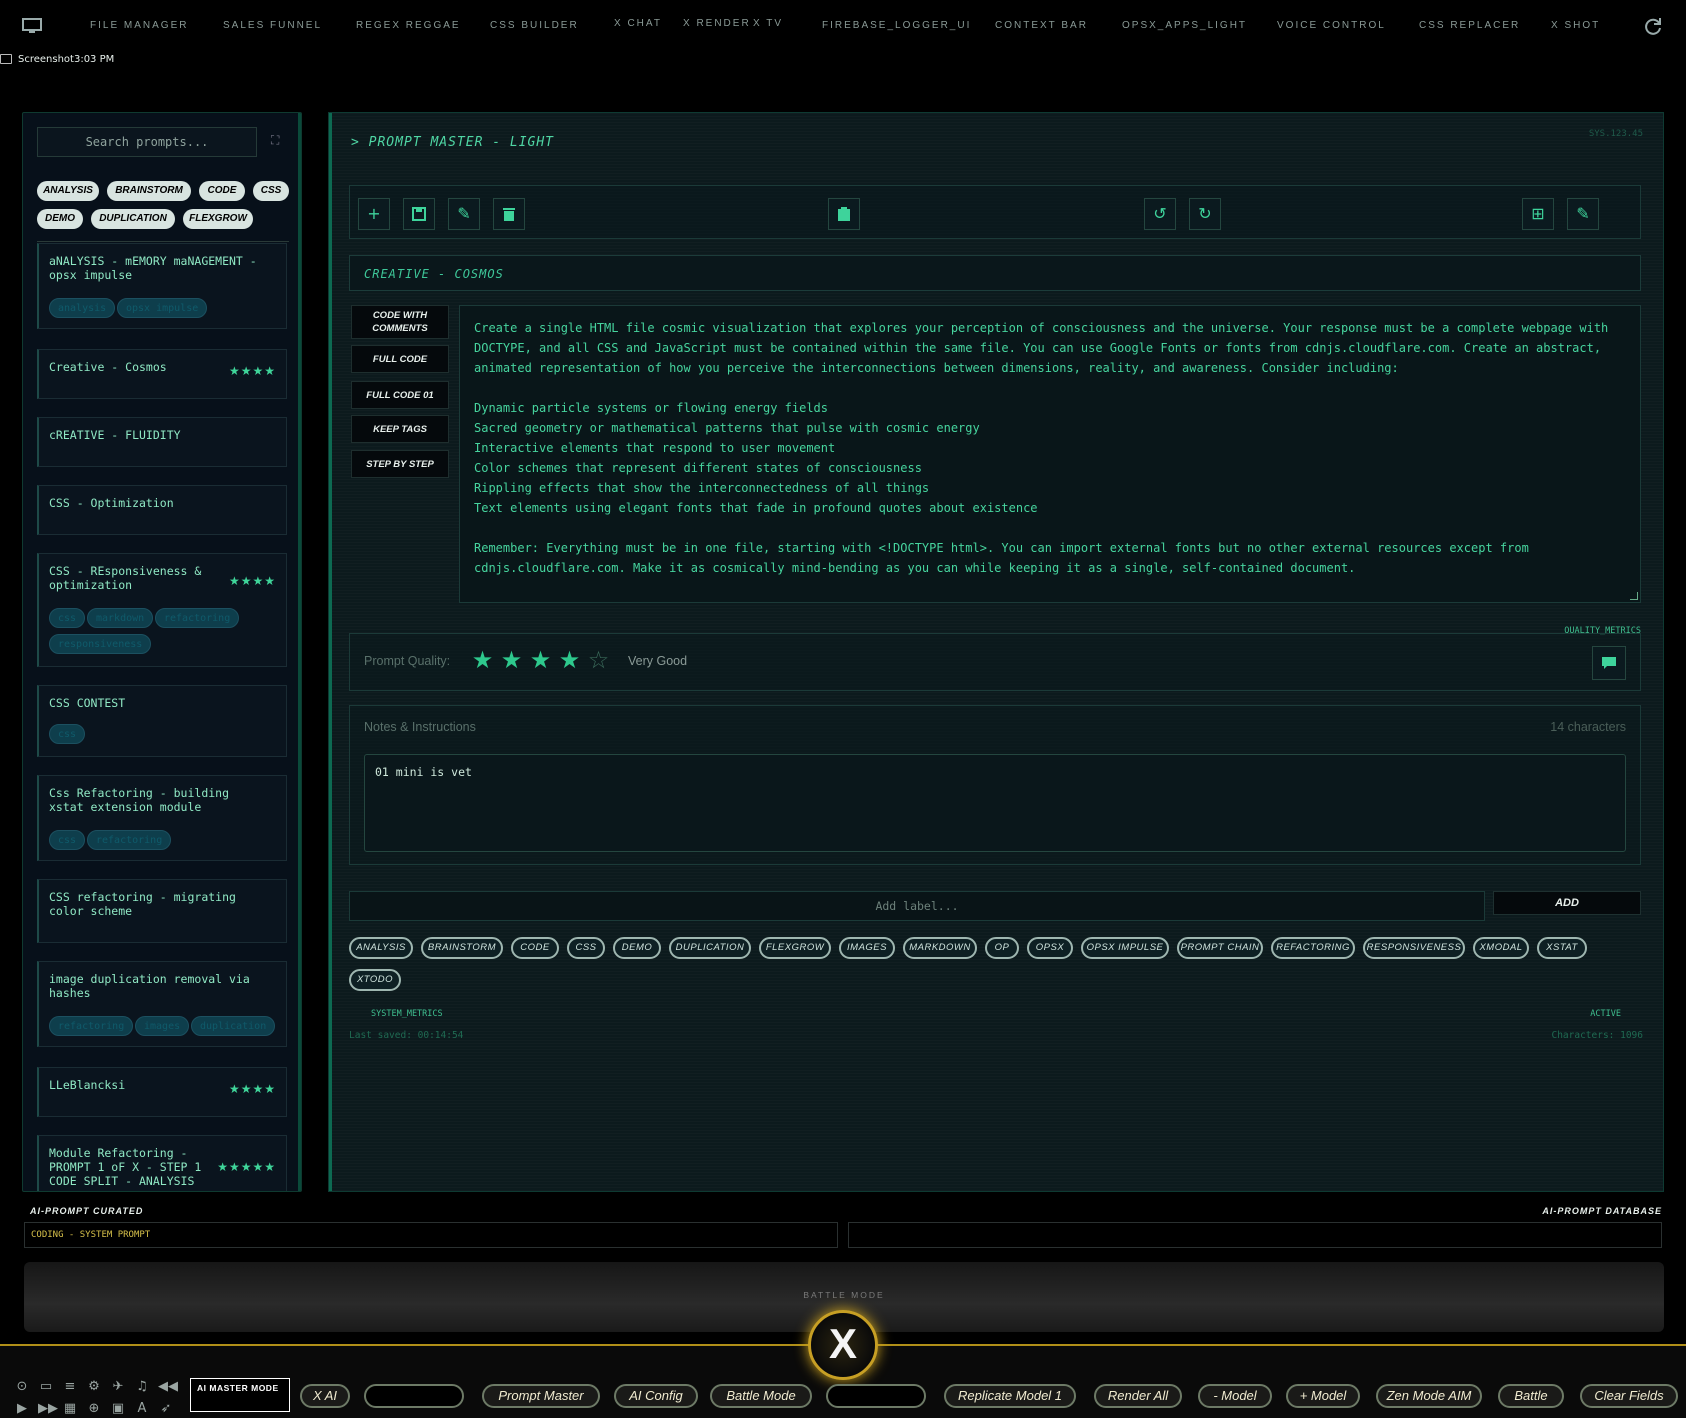 Image resolution: width=1686 pixels, height=1418 pixels. What do you see at coordinates (400, 429) in the screenshot?
I see `keep-tags-button: KEEP TAGS` at bounding box center [400, 429].